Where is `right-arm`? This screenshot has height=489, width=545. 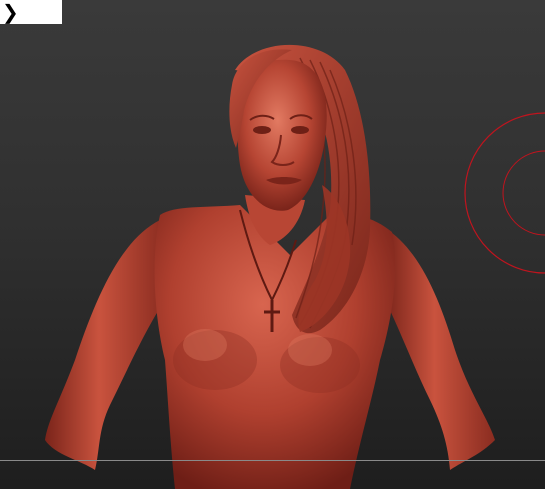
right-arm is located at coordinates (440, 349).